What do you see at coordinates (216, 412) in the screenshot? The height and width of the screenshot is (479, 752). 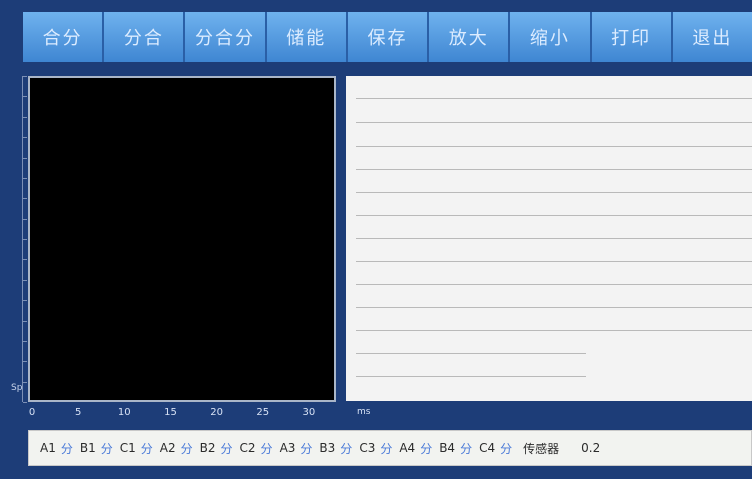 I see `x-tick-label: 20` at bounding box center [216, 412].